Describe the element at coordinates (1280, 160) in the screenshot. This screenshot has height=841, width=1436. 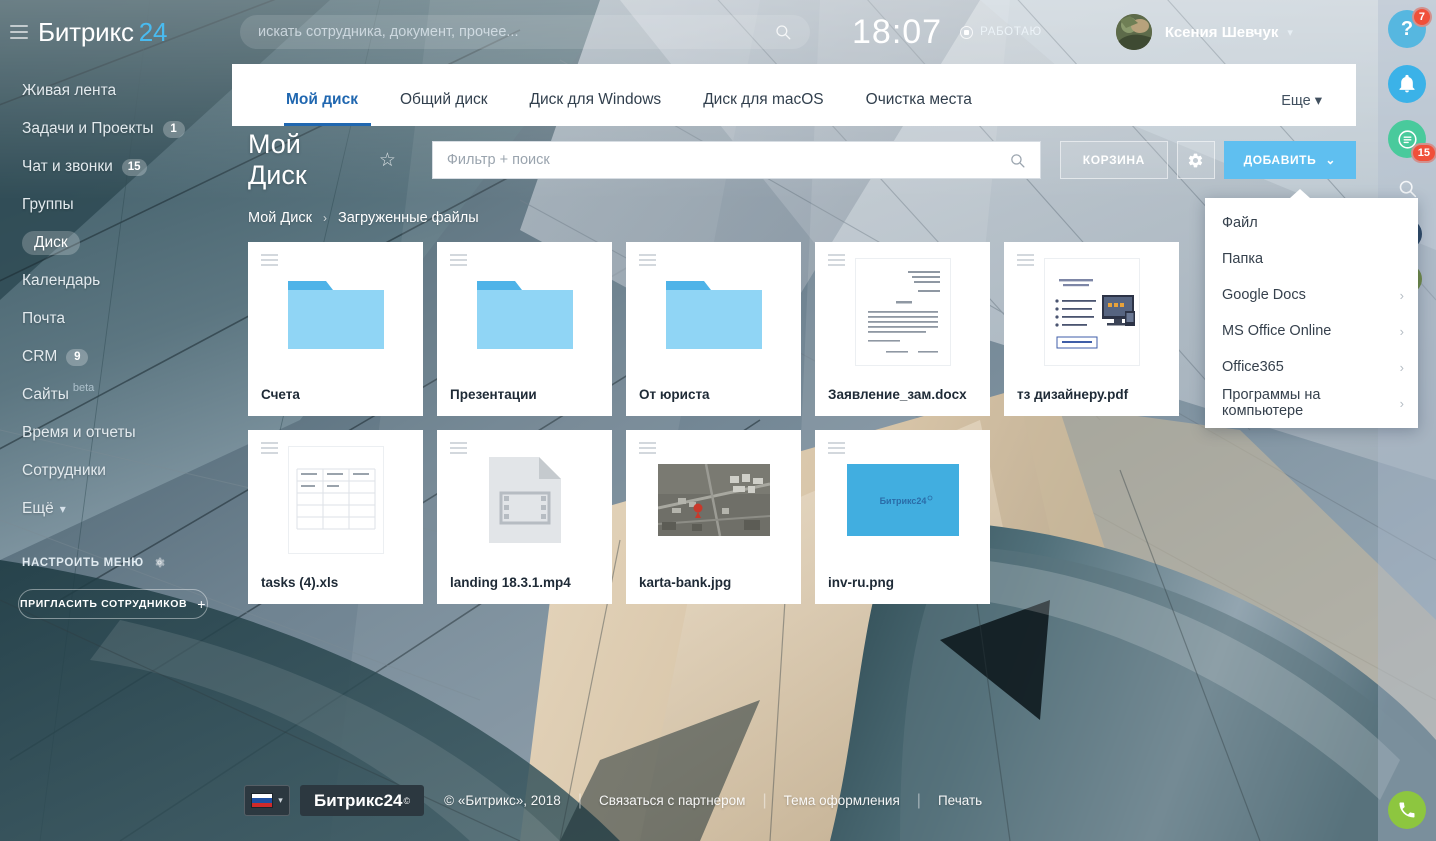
I see `add-label: ДОБАВИТЬ` at that location.